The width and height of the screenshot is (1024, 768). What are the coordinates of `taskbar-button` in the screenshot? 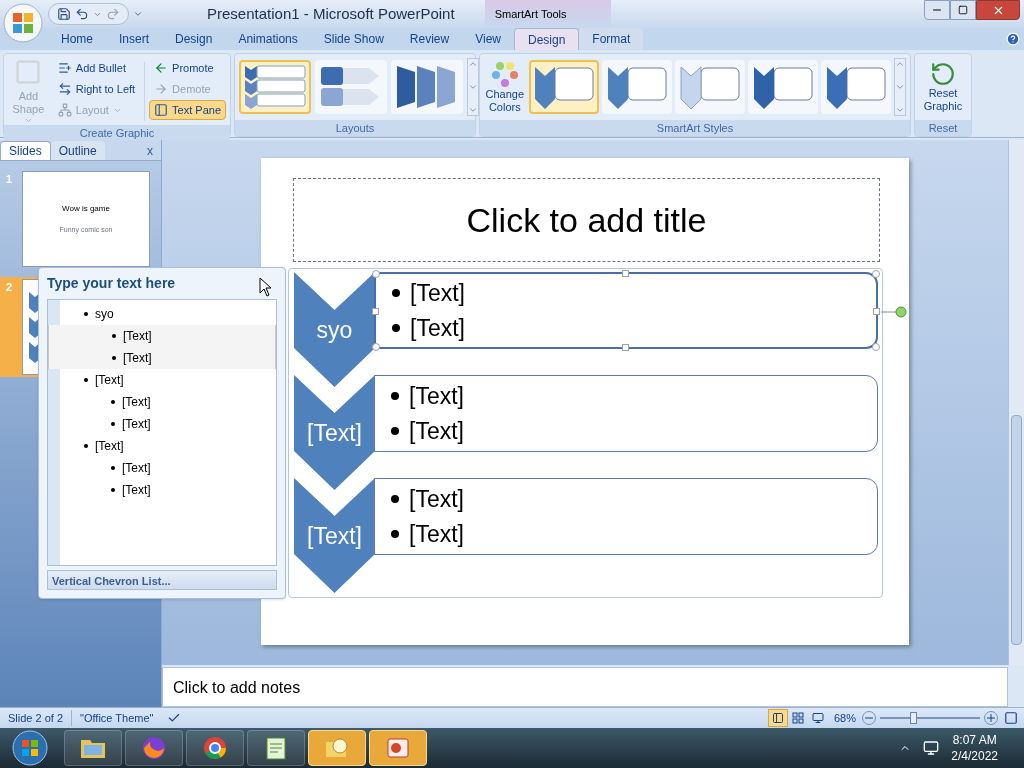 It's located at (398, 748).